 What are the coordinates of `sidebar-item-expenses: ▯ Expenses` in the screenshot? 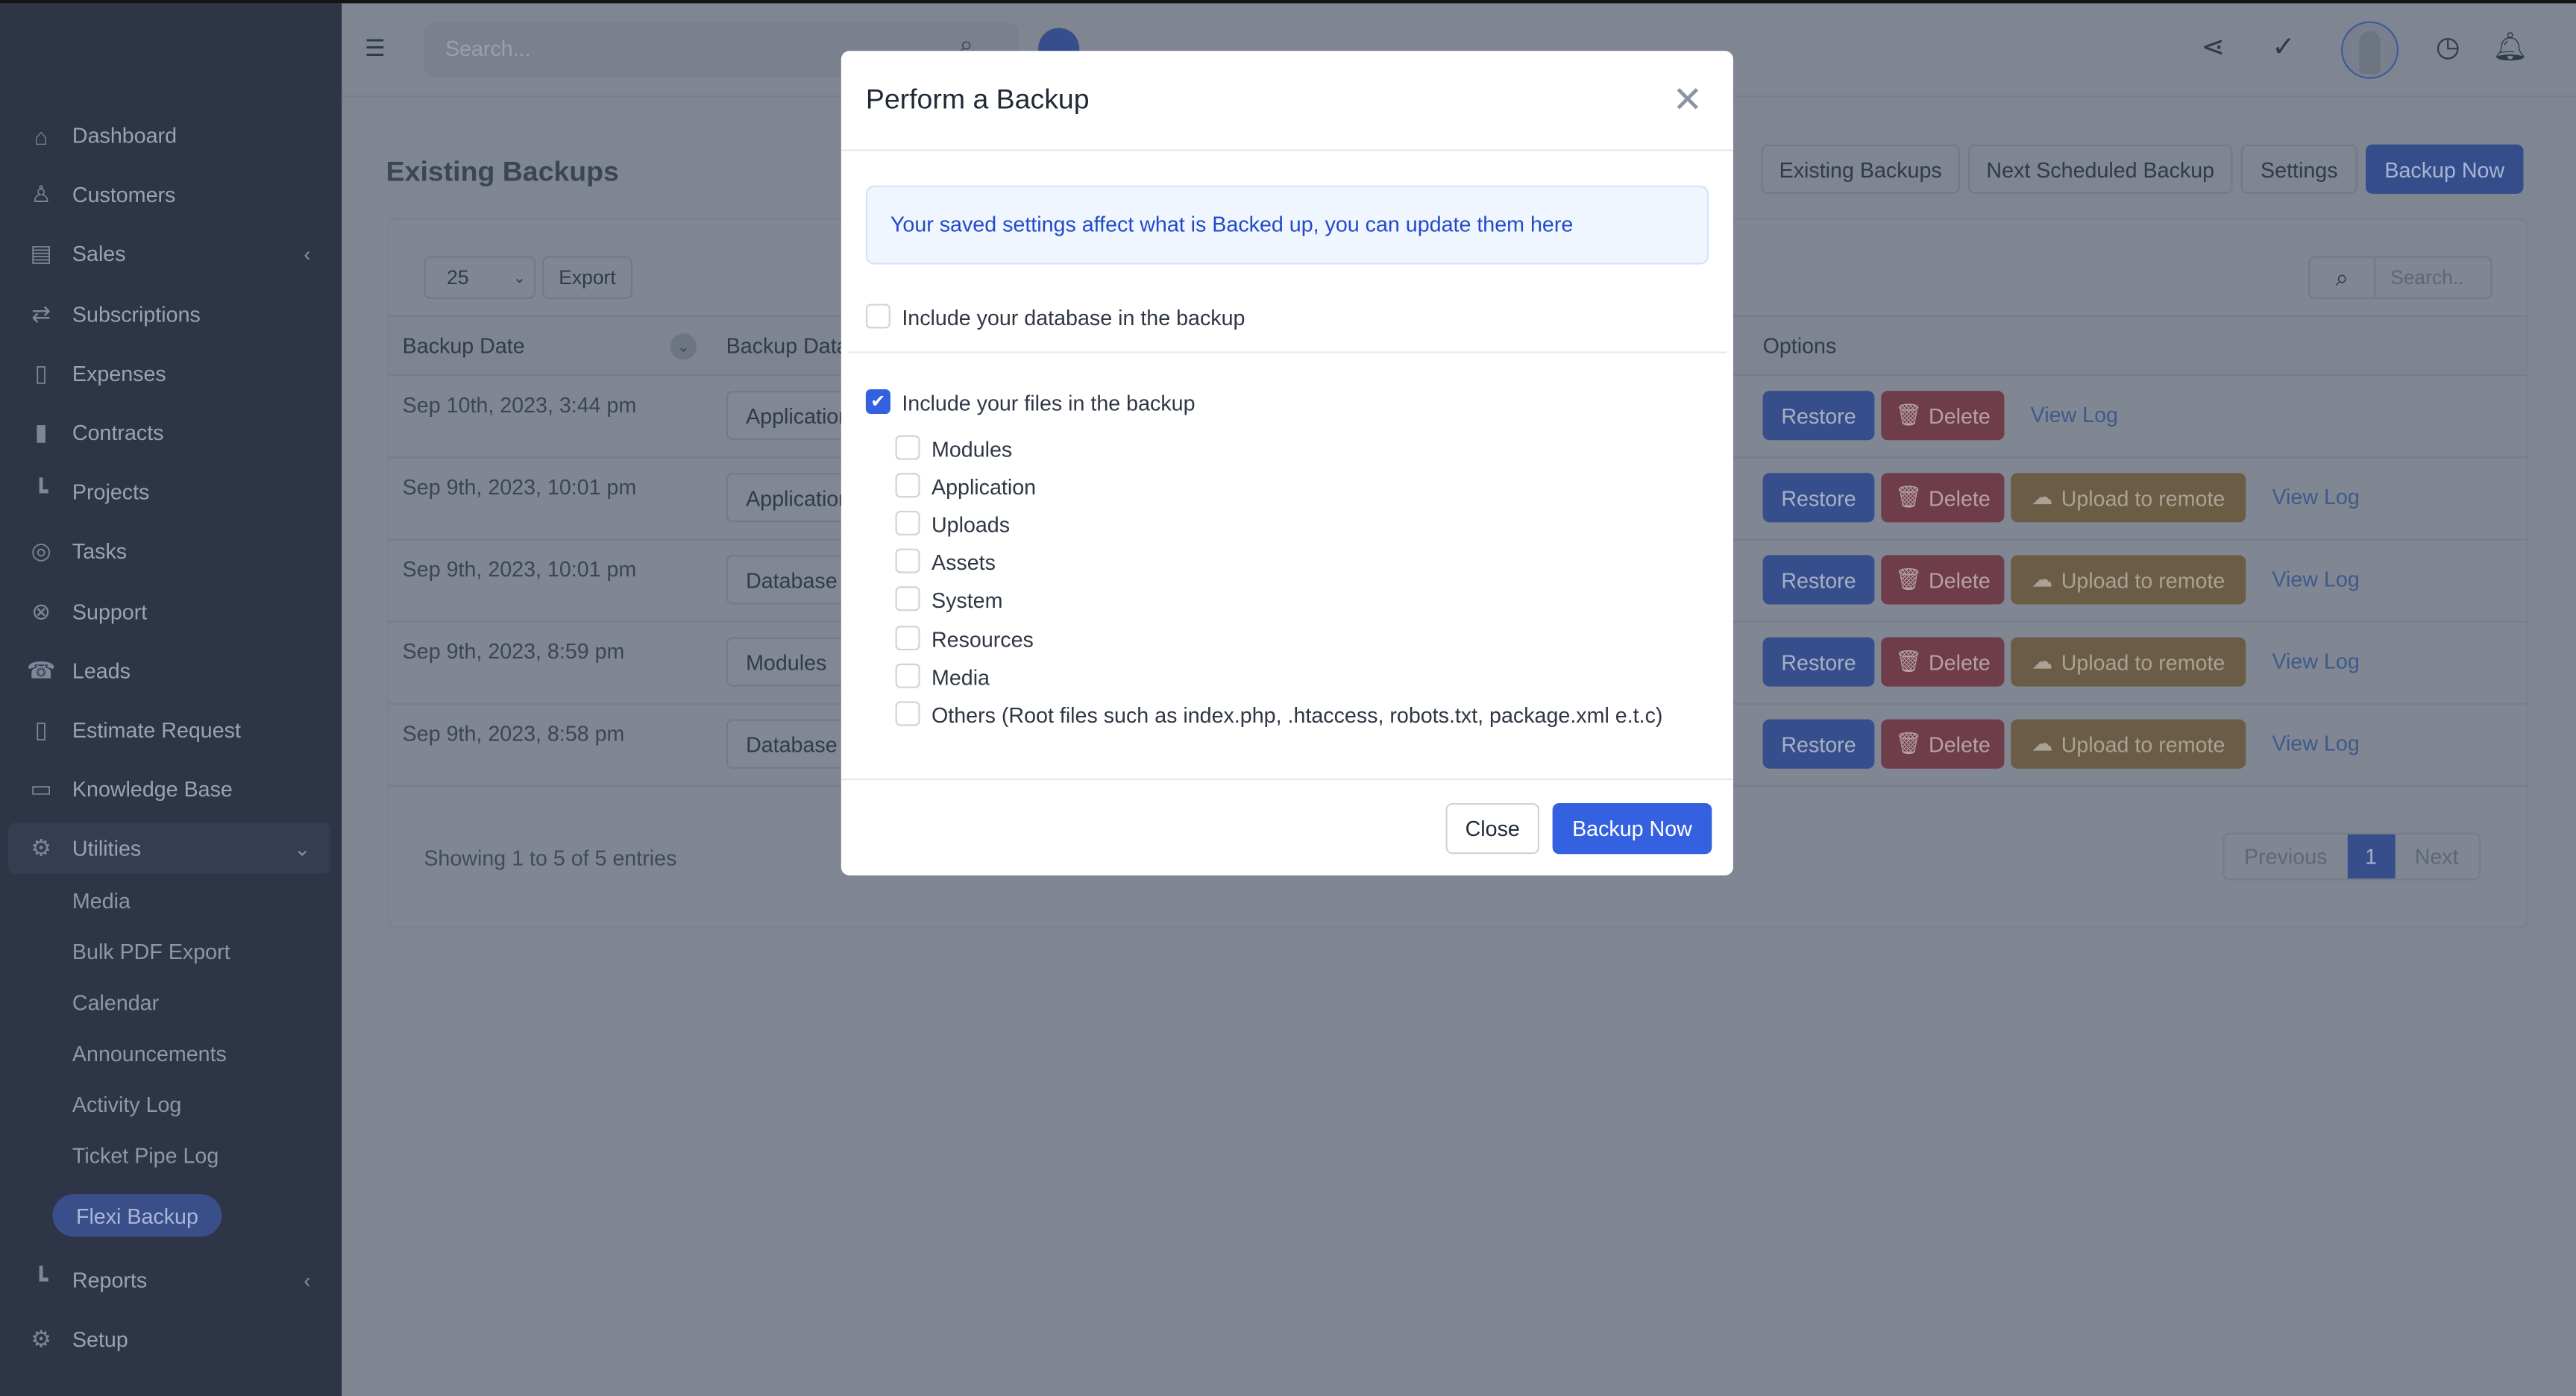 It's located at (169, 373).